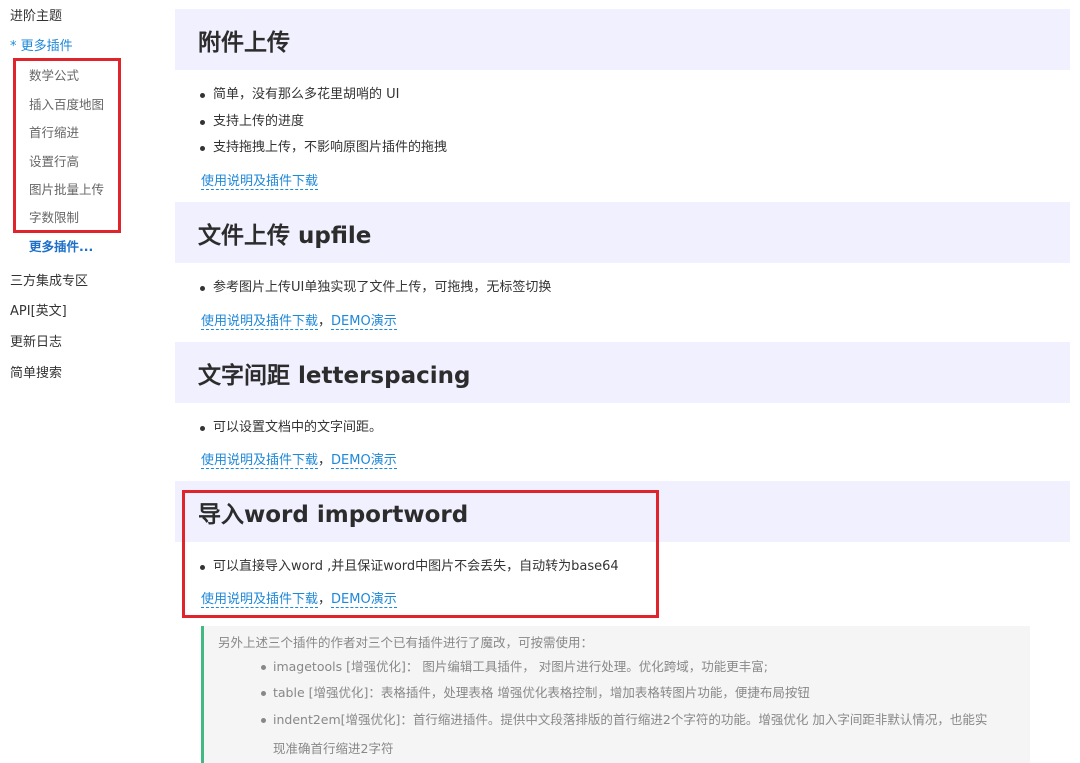  What do you see at coordinates (66, 190) in the screenshot?
I see `sidebar-subitem-batch-image-upload: 图片批量上传` at bounding box center [66, 190].